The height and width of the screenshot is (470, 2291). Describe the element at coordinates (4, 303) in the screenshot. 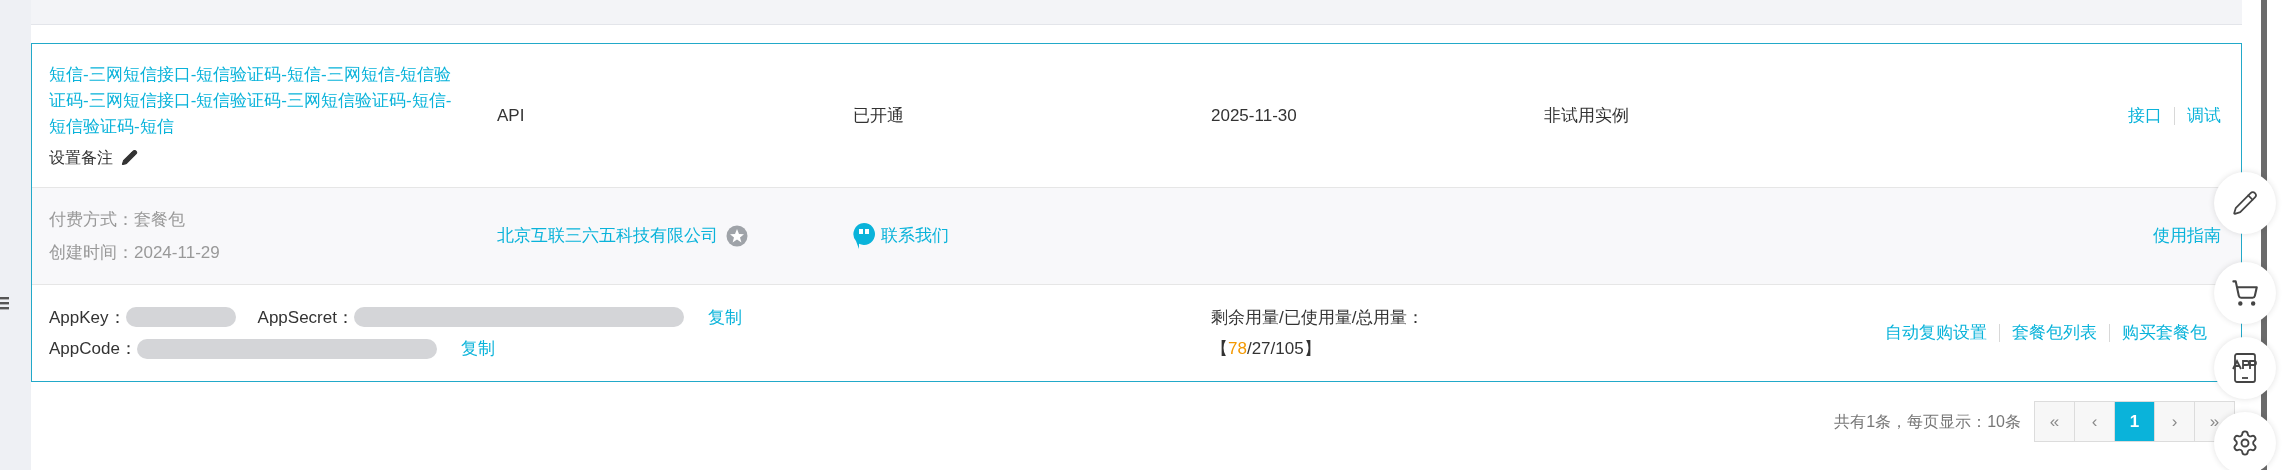

I see `menu-icon` at that location.